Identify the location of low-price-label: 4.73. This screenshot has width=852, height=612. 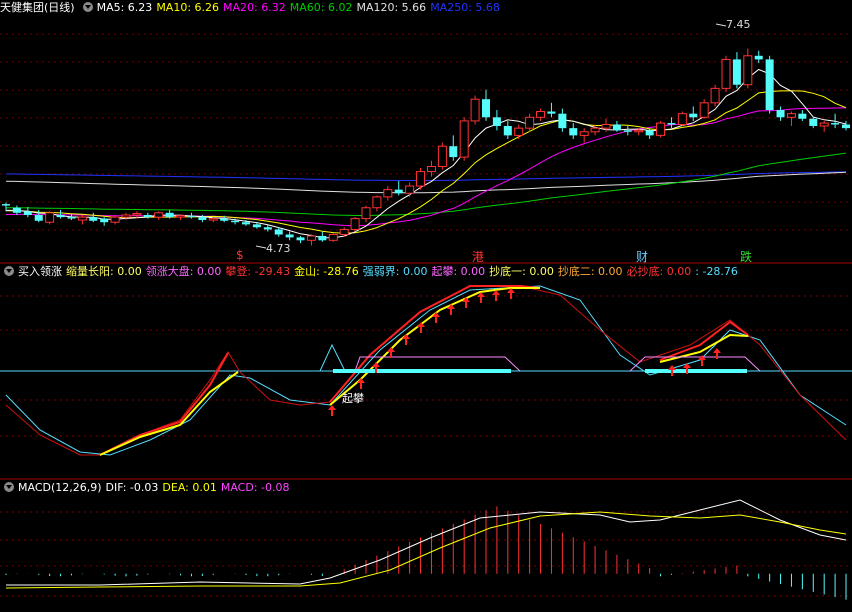
(278, 248).